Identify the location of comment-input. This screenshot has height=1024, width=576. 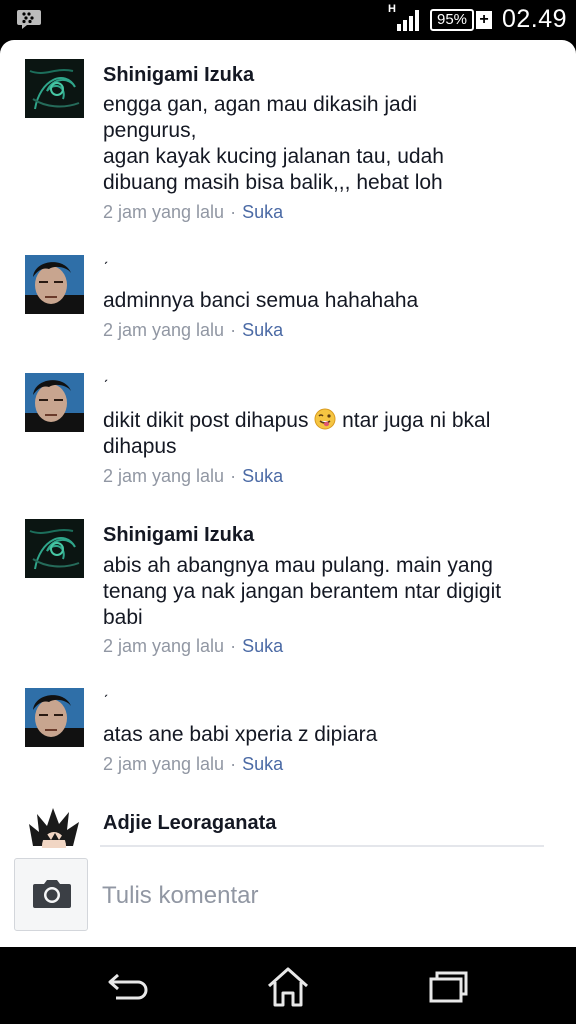
(322, 896).